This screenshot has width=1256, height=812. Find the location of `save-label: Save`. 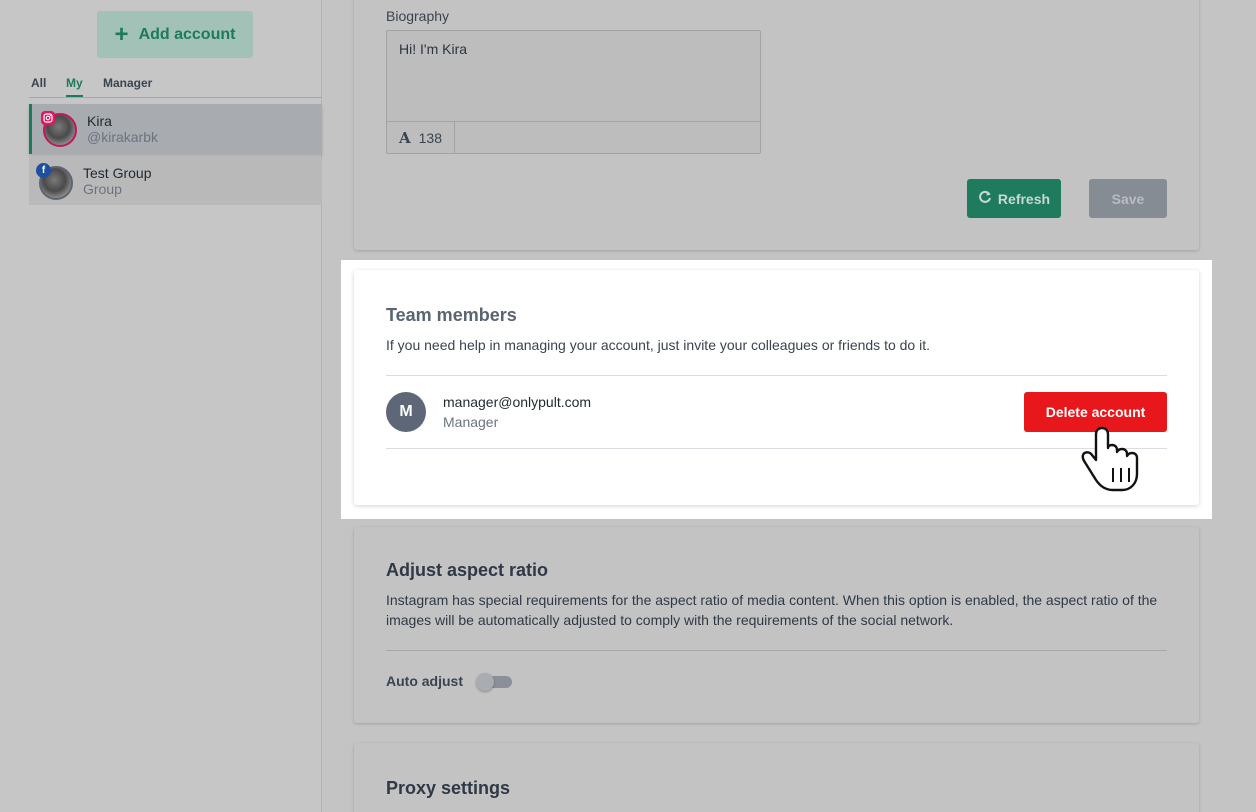

save-label: Save is located at coordinates (1128, 198).